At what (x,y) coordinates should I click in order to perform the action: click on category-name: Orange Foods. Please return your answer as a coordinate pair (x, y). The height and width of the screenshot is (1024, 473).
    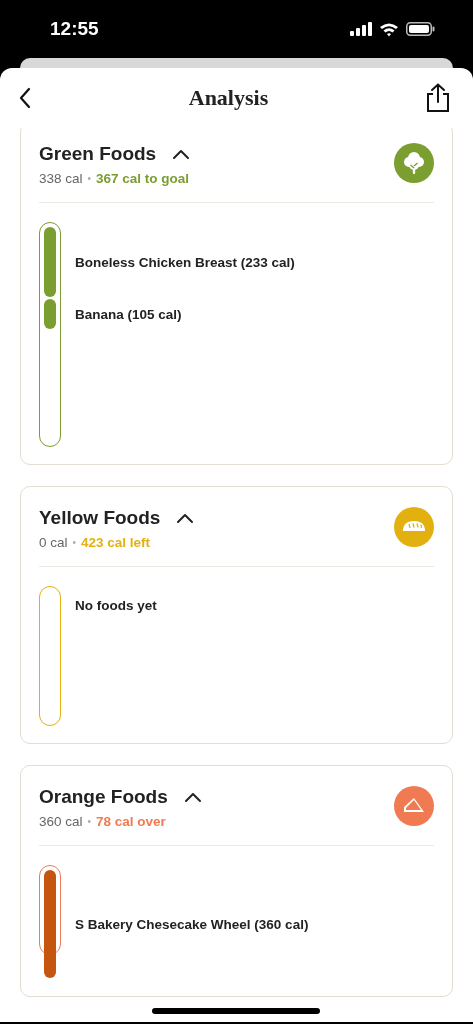
    Looking at the image, I should click on (103, 797).